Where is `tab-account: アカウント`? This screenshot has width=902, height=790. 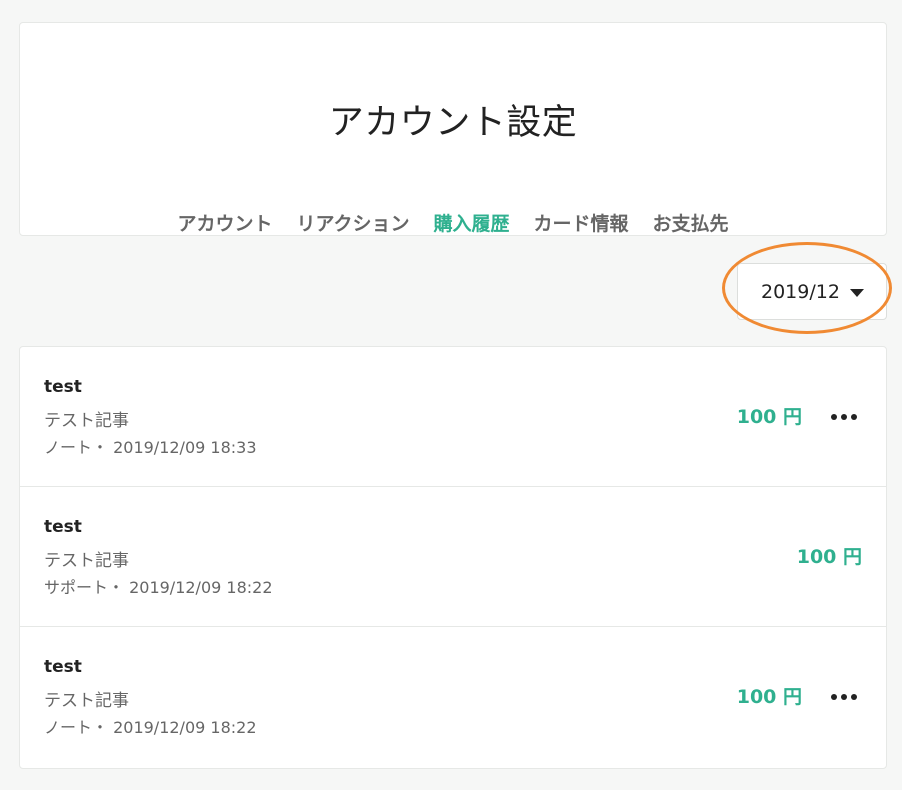
tab-account: アカウント is located at coordinates (224, 224).